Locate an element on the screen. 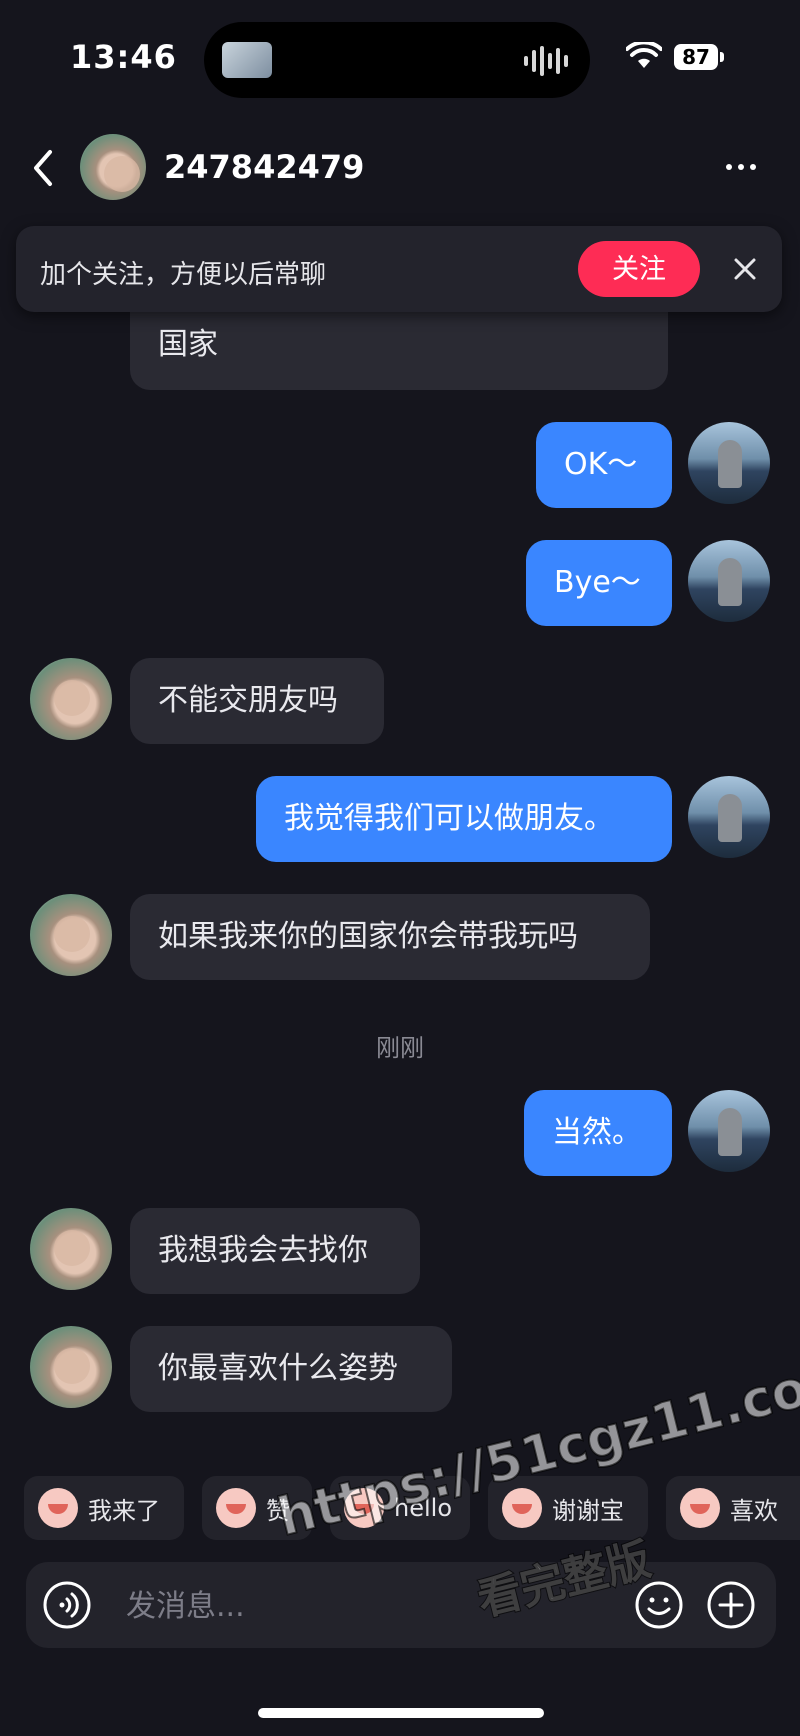 This screenshot has height=1736, width=800. message-text: Bye～ is located at coordinates (597, 582).